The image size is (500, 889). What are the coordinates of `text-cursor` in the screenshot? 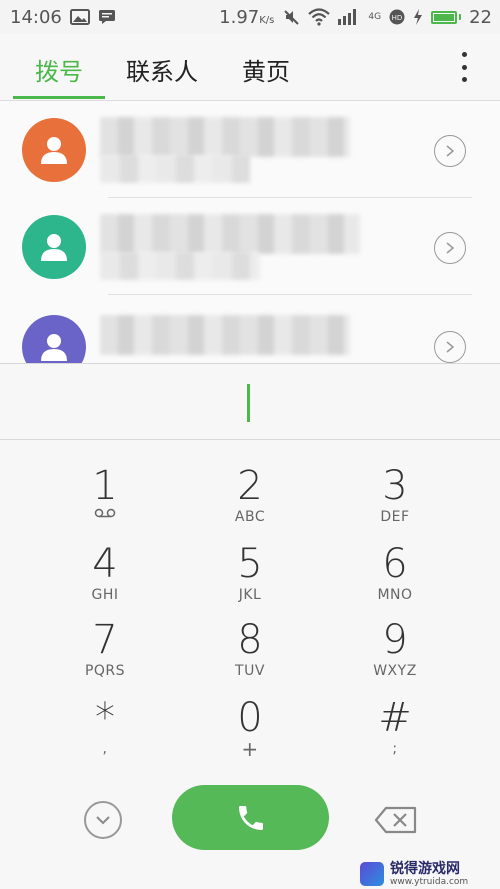 It's located at (248, 403).